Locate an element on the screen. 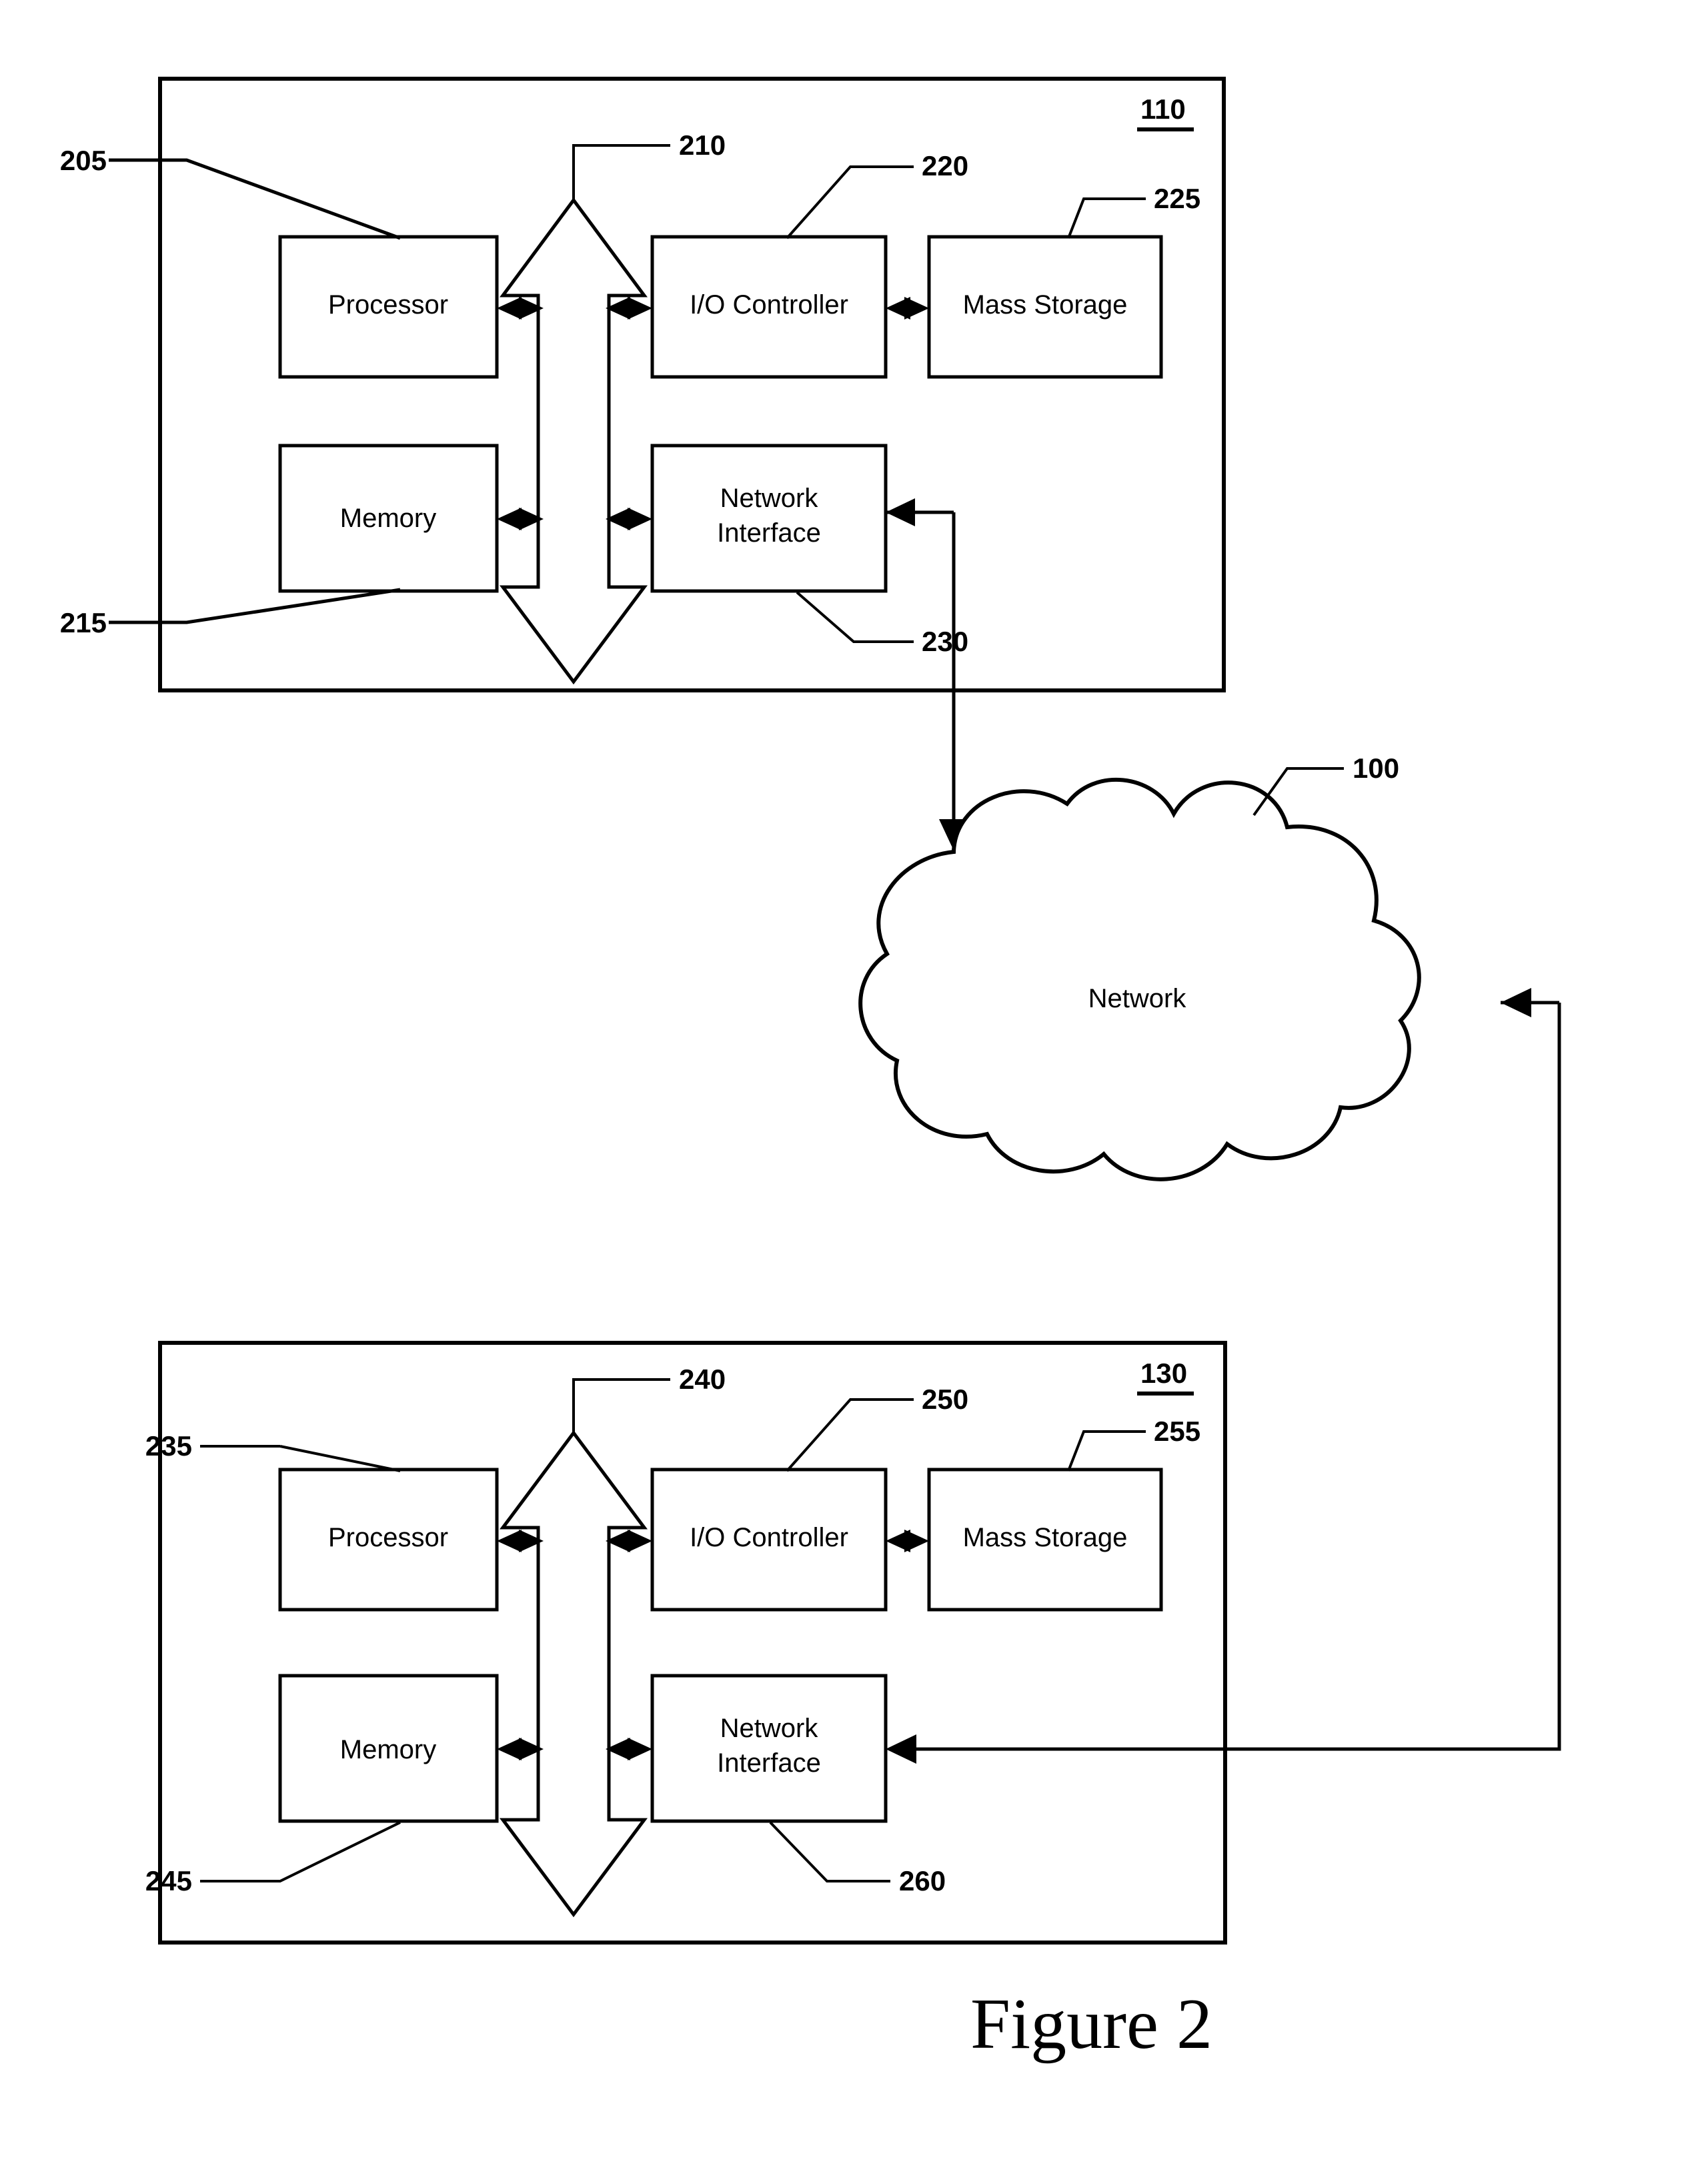 The width and height of the screenshot is (1684, 2184). bottom-system-bus-arrow is located at coordinates (574, 1674).